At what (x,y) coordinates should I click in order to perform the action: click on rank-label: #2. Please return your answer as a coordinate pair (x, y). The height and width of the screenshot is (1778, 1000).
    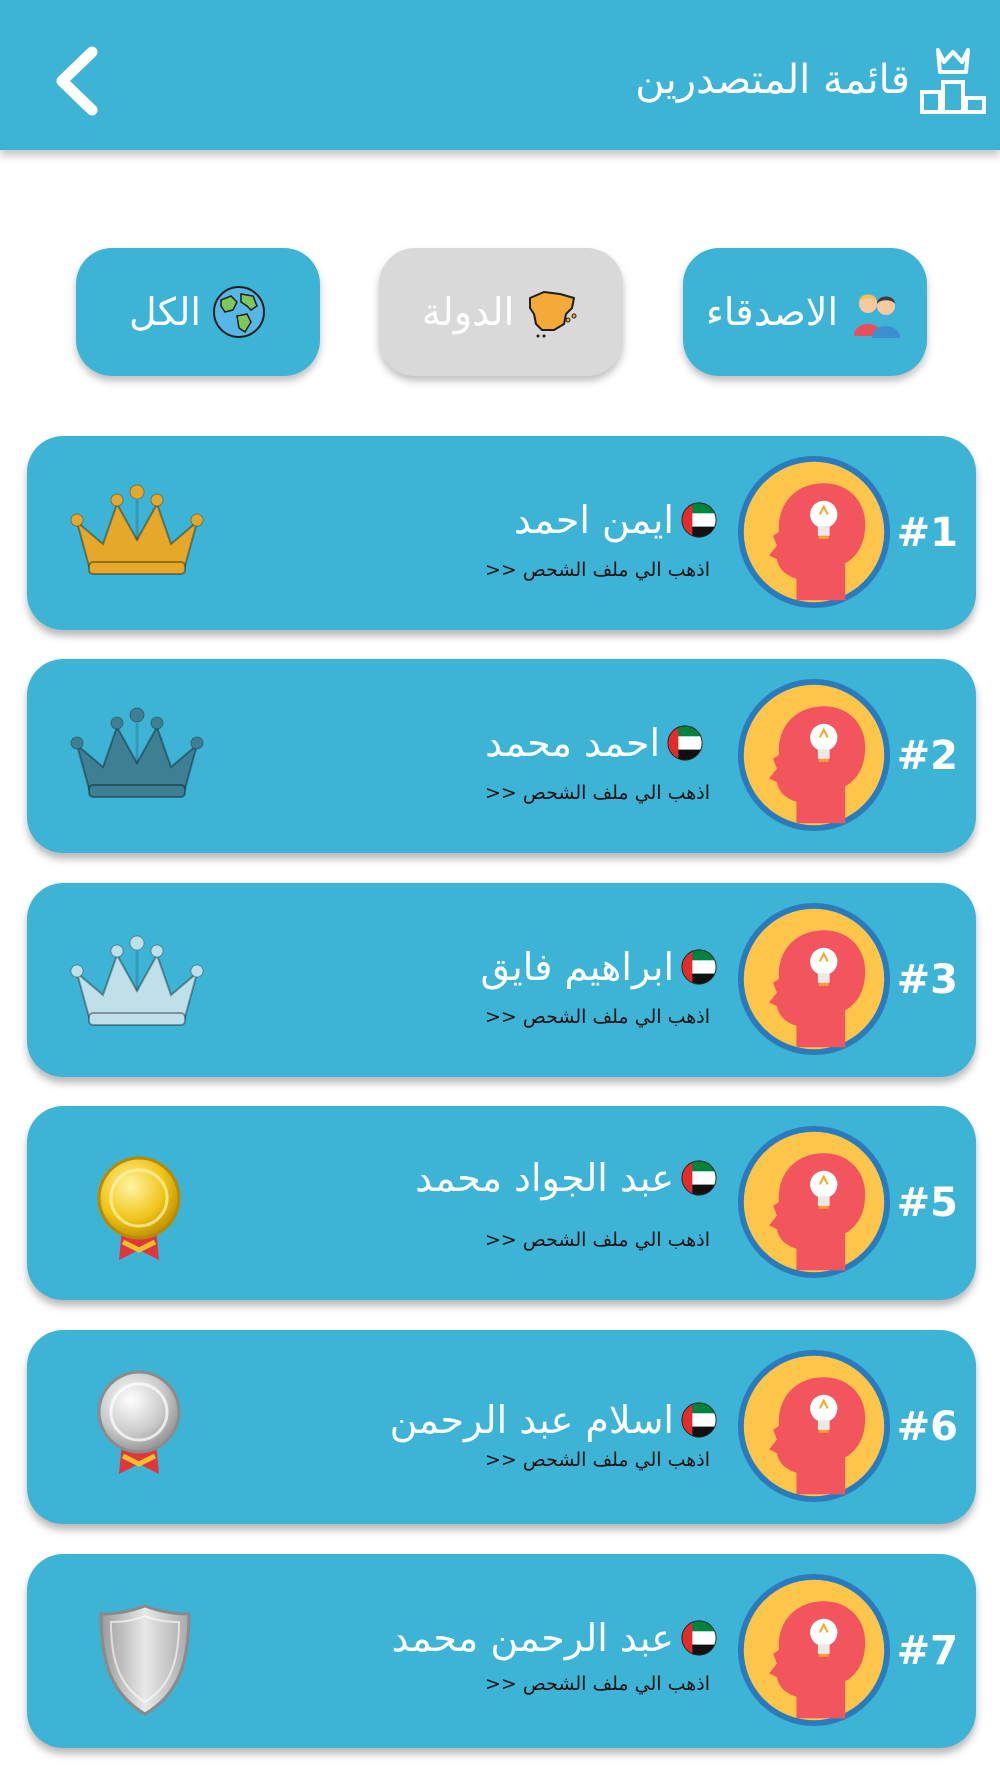
    Looking at the image, I should click on (927, 756).